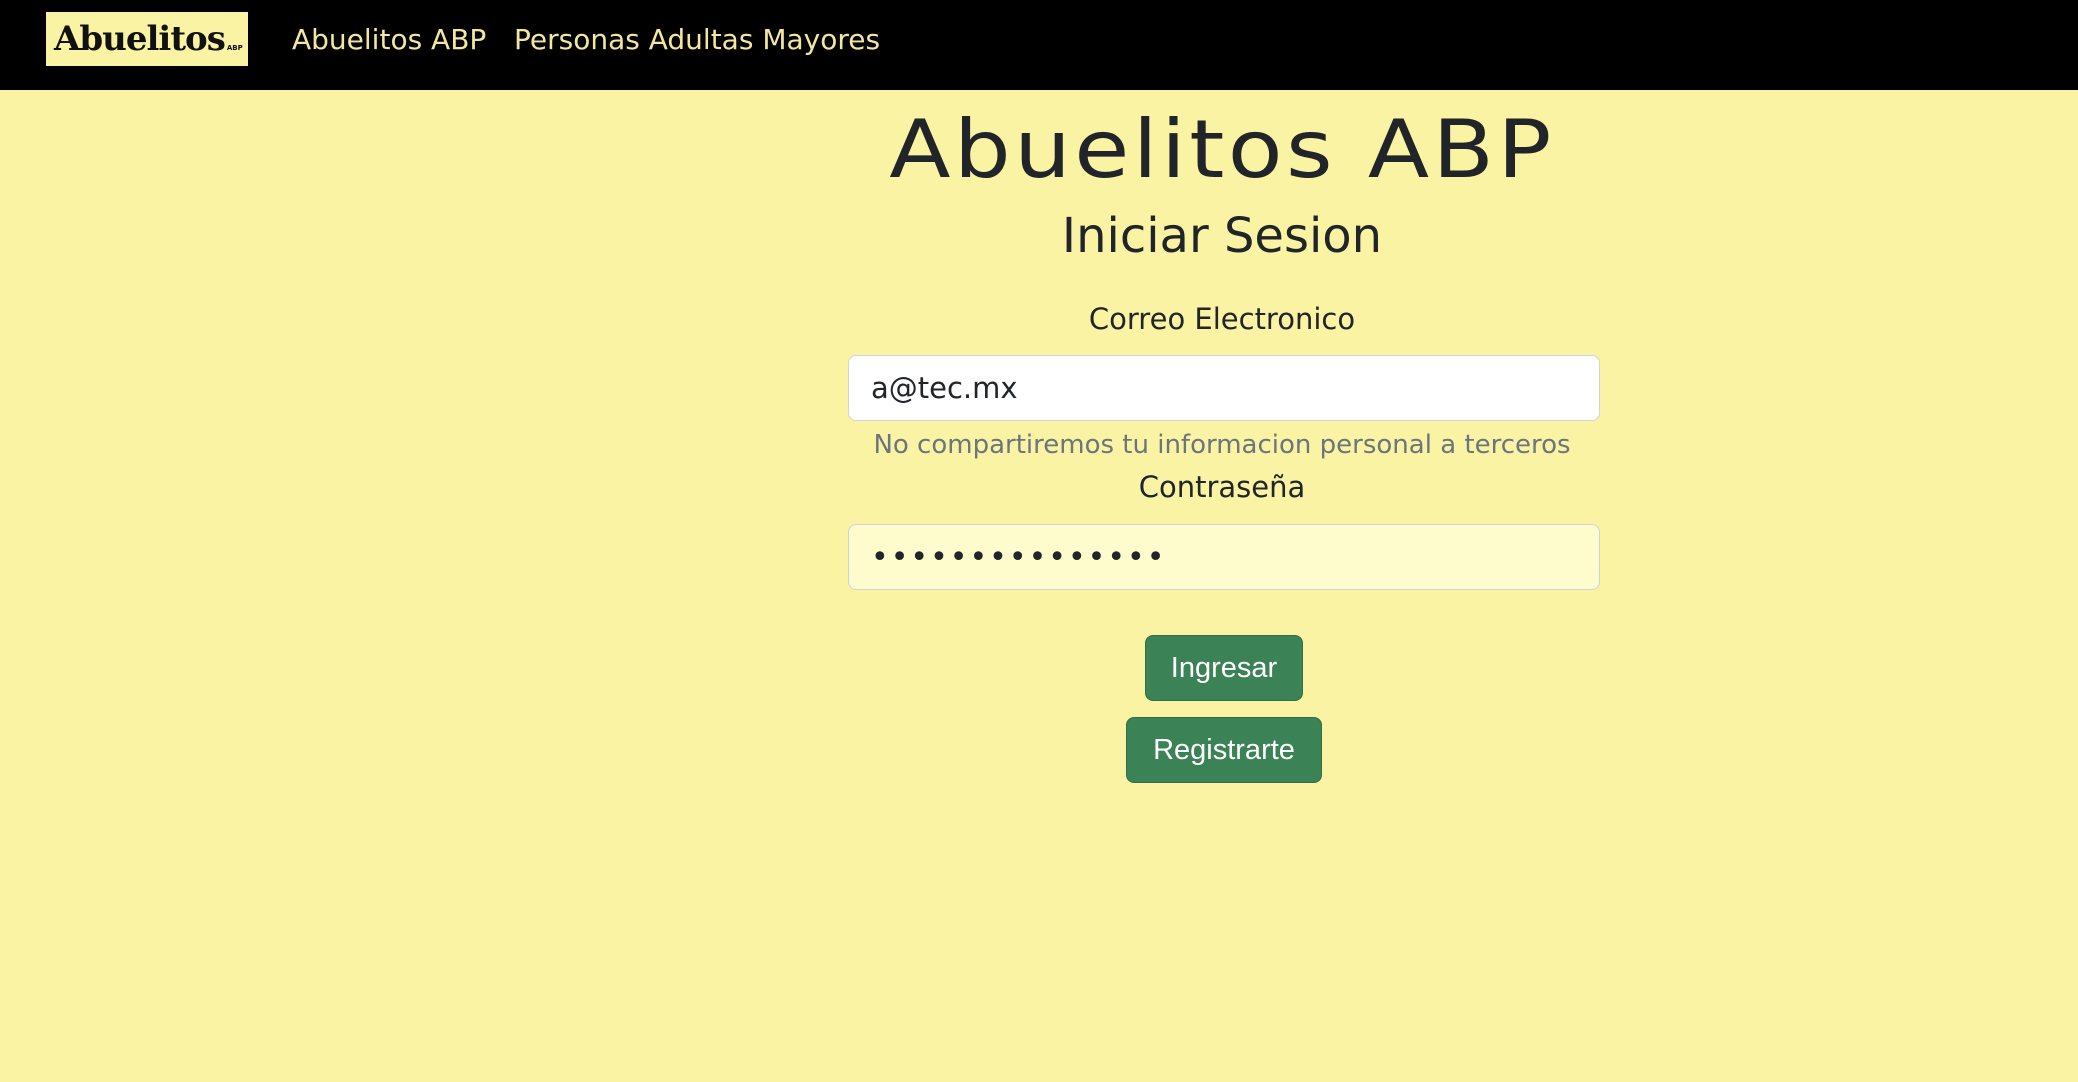 The image size is (2078, 1082). Describe the element at coordinates (1222, 149) in the screenshot. I see `site-title: Abuelitos ABP` at that location.